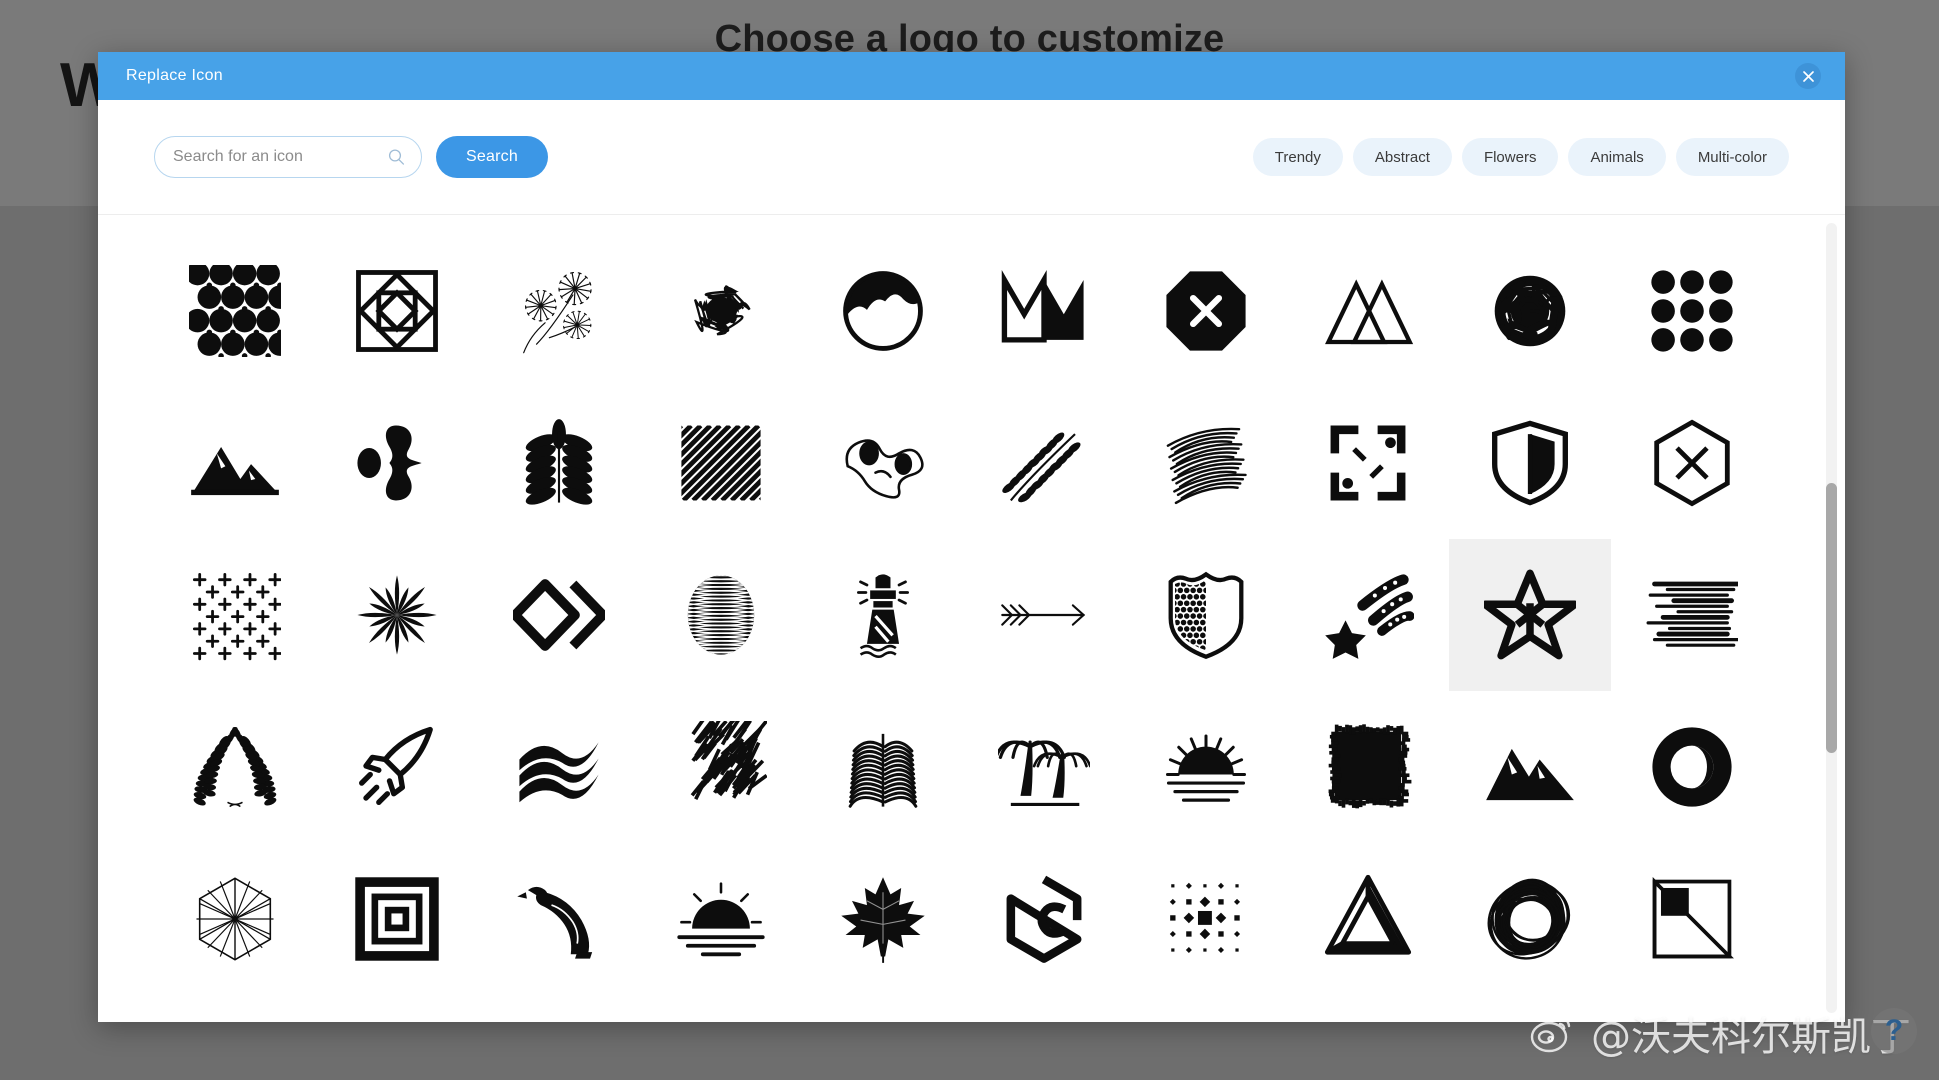  What do you see at coordinates (721, 919) in the screenshot?
I see `icon-cell-sunset-water` at bounding box center [721, 919].